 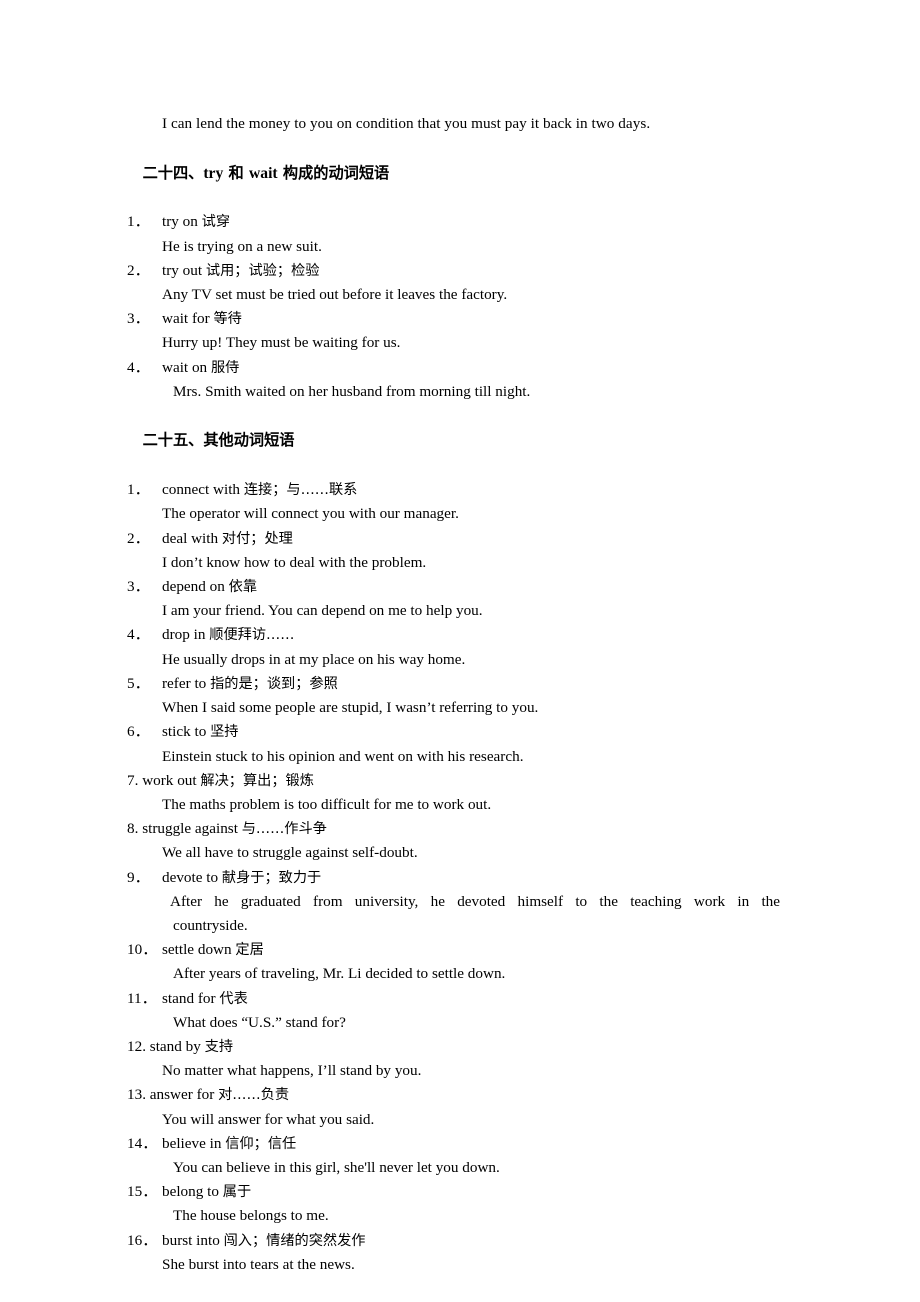 I want to click on entry-25-3: 3． depend on 依靠, so click(x=463, y=587).